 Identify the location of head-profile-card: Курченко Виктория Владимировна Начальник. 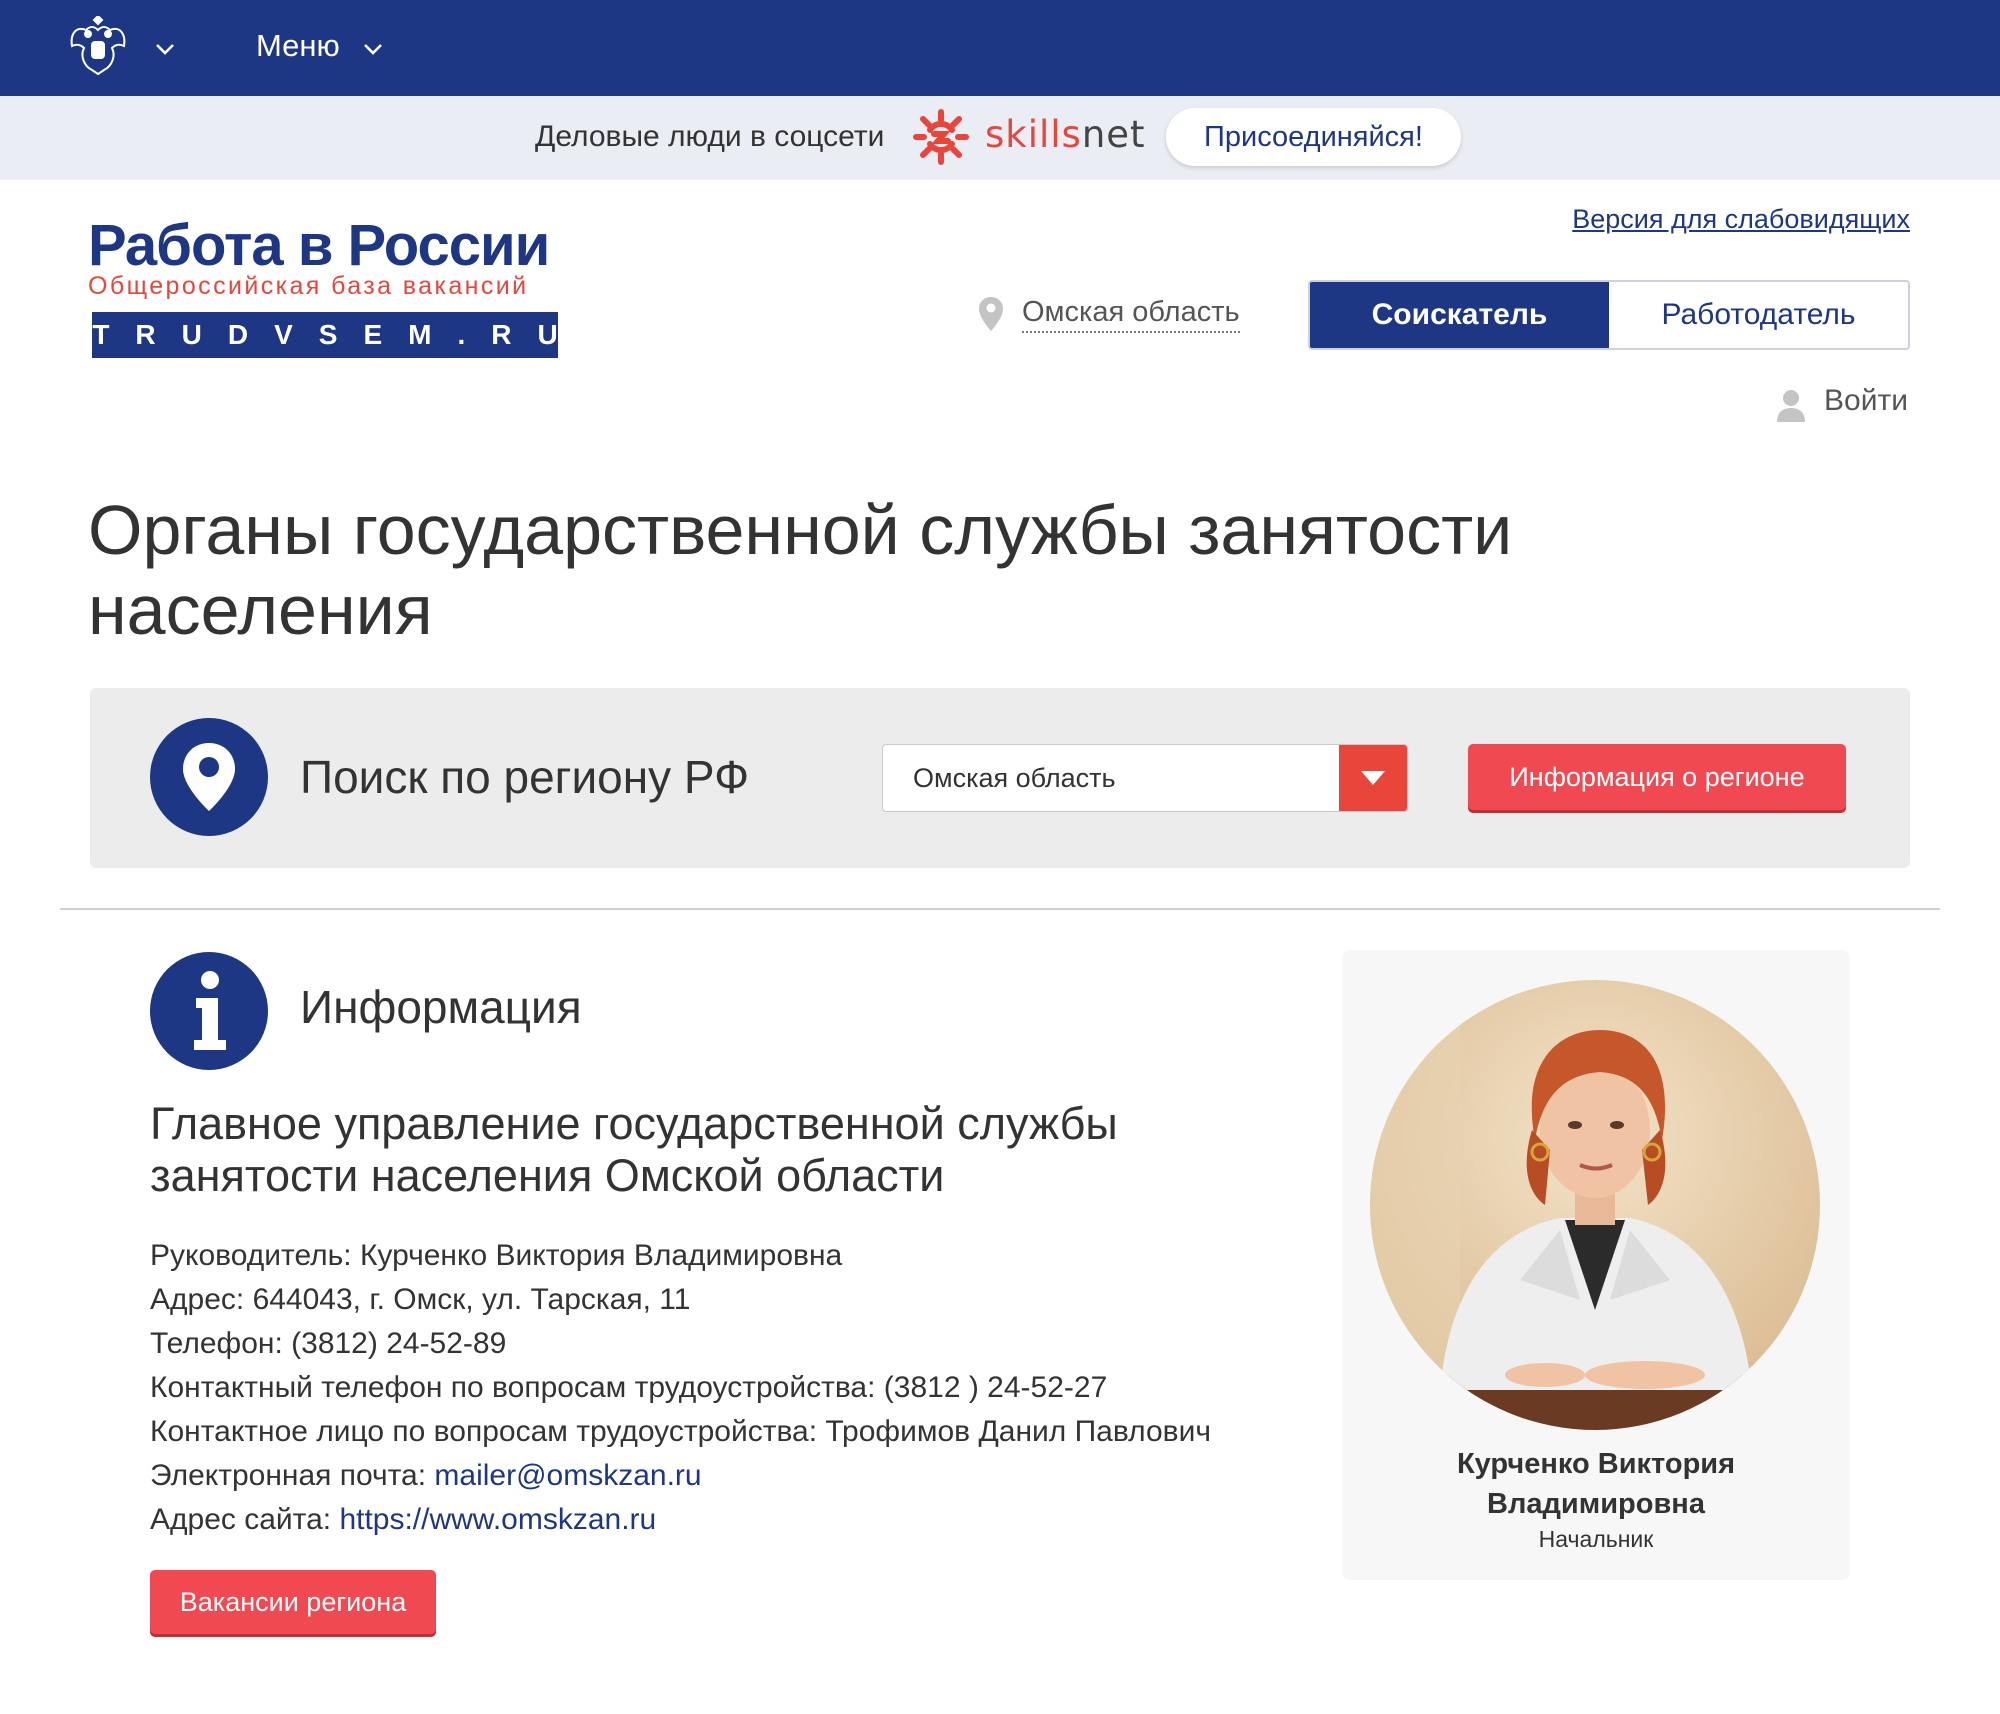
(1596, 1265).